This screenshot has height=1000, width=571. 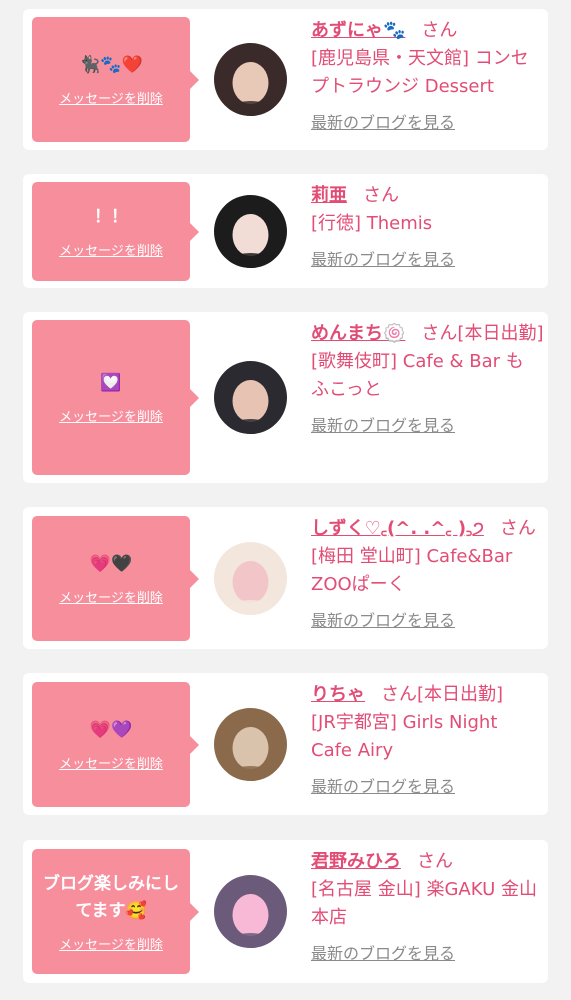 I want to click on message-text: 💗🖤, so click(x=111, y=564).